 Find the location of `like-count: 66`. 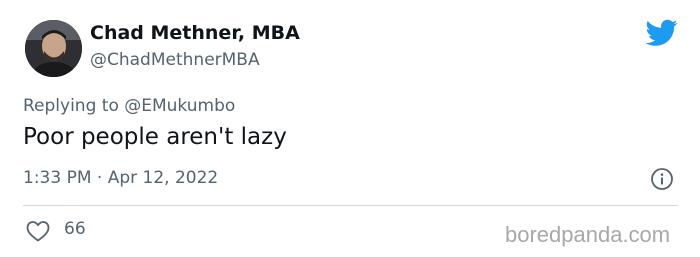

like-count: 66 is located at coordinates (75, 229).